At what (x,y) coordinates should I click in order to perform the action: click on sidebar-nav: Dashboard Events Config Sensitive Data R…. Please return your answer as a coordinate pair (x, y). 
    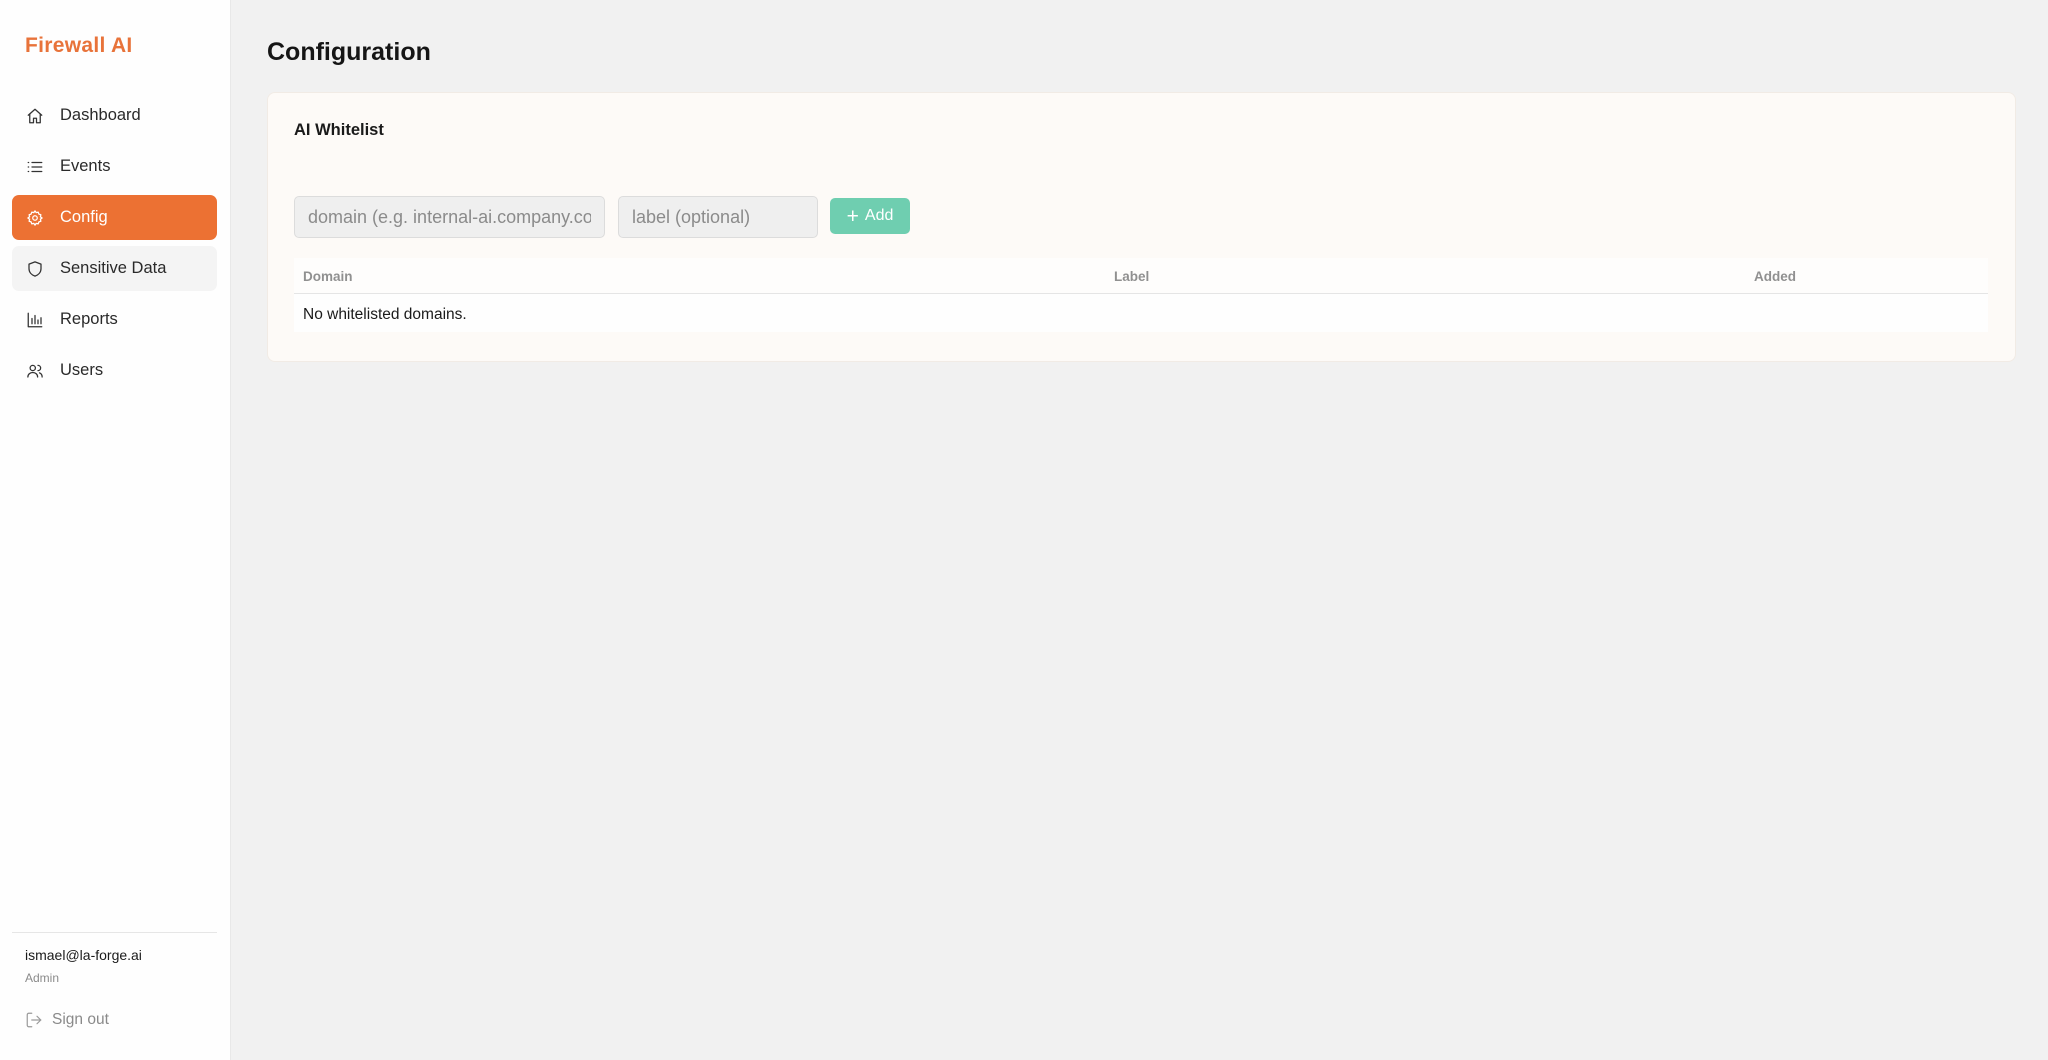
    Looking at the image, I should click on (114, 246).